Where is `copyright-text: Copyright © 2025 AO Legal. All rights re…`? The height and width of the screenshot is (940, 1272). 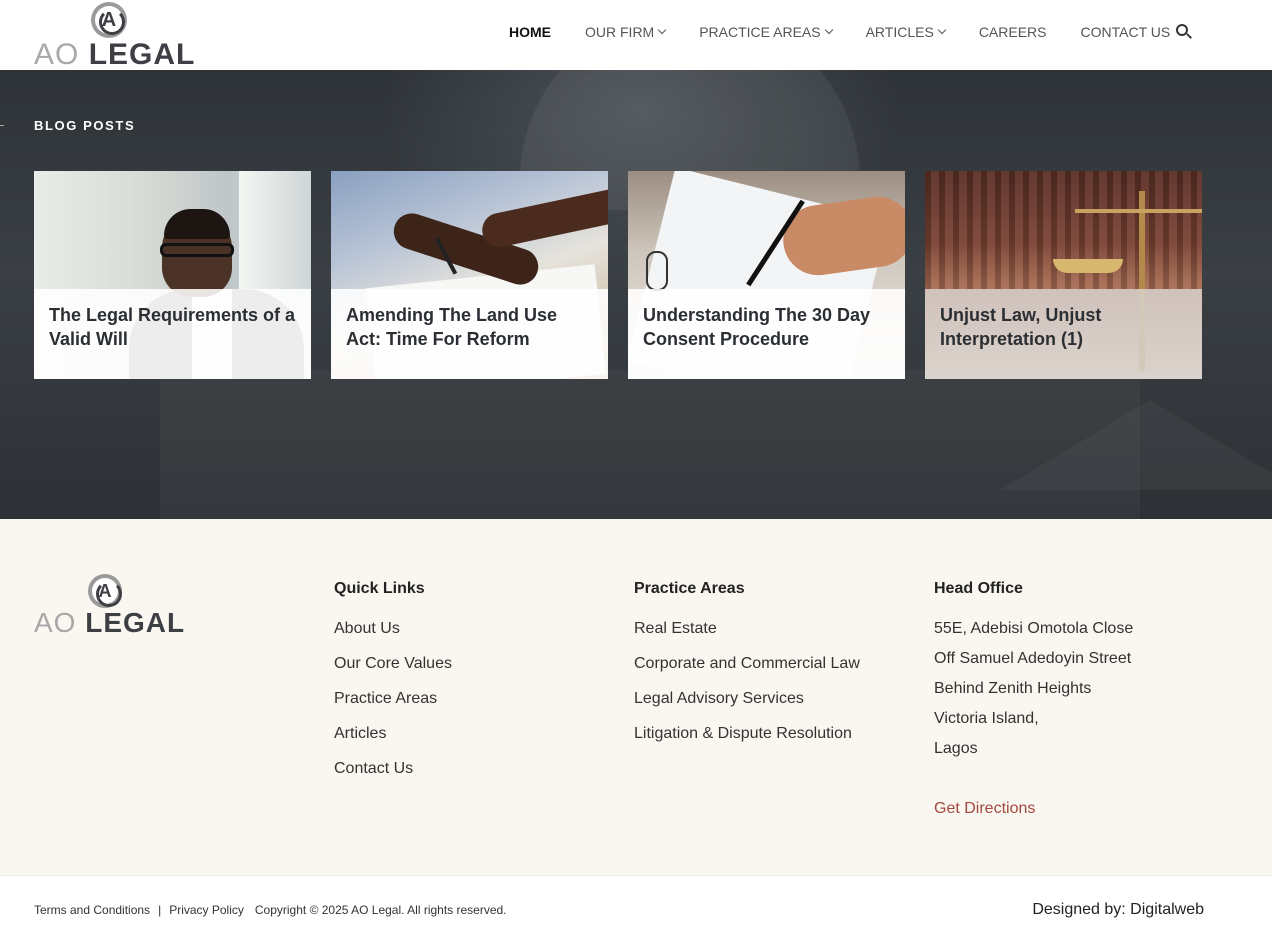 copyright-text: Copyright © 2025 AO Legal. All rights re… is located at coordinates (380, 910).